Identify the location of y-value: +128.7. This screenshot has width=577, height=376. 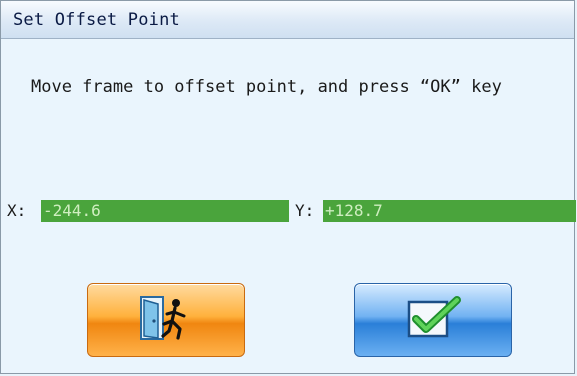
(449, 211).